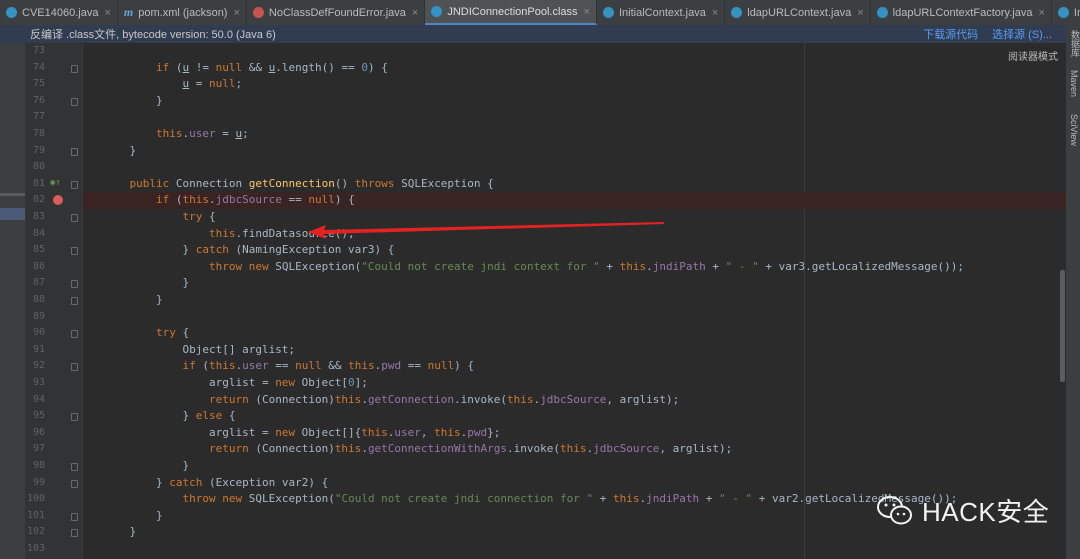 The width and height of the screenshot is (1080, 559). What do you see at coordinates (986, 512) in the screenshot?
I see `watermark-label: HACK安全` at bounding box center [986, 512].